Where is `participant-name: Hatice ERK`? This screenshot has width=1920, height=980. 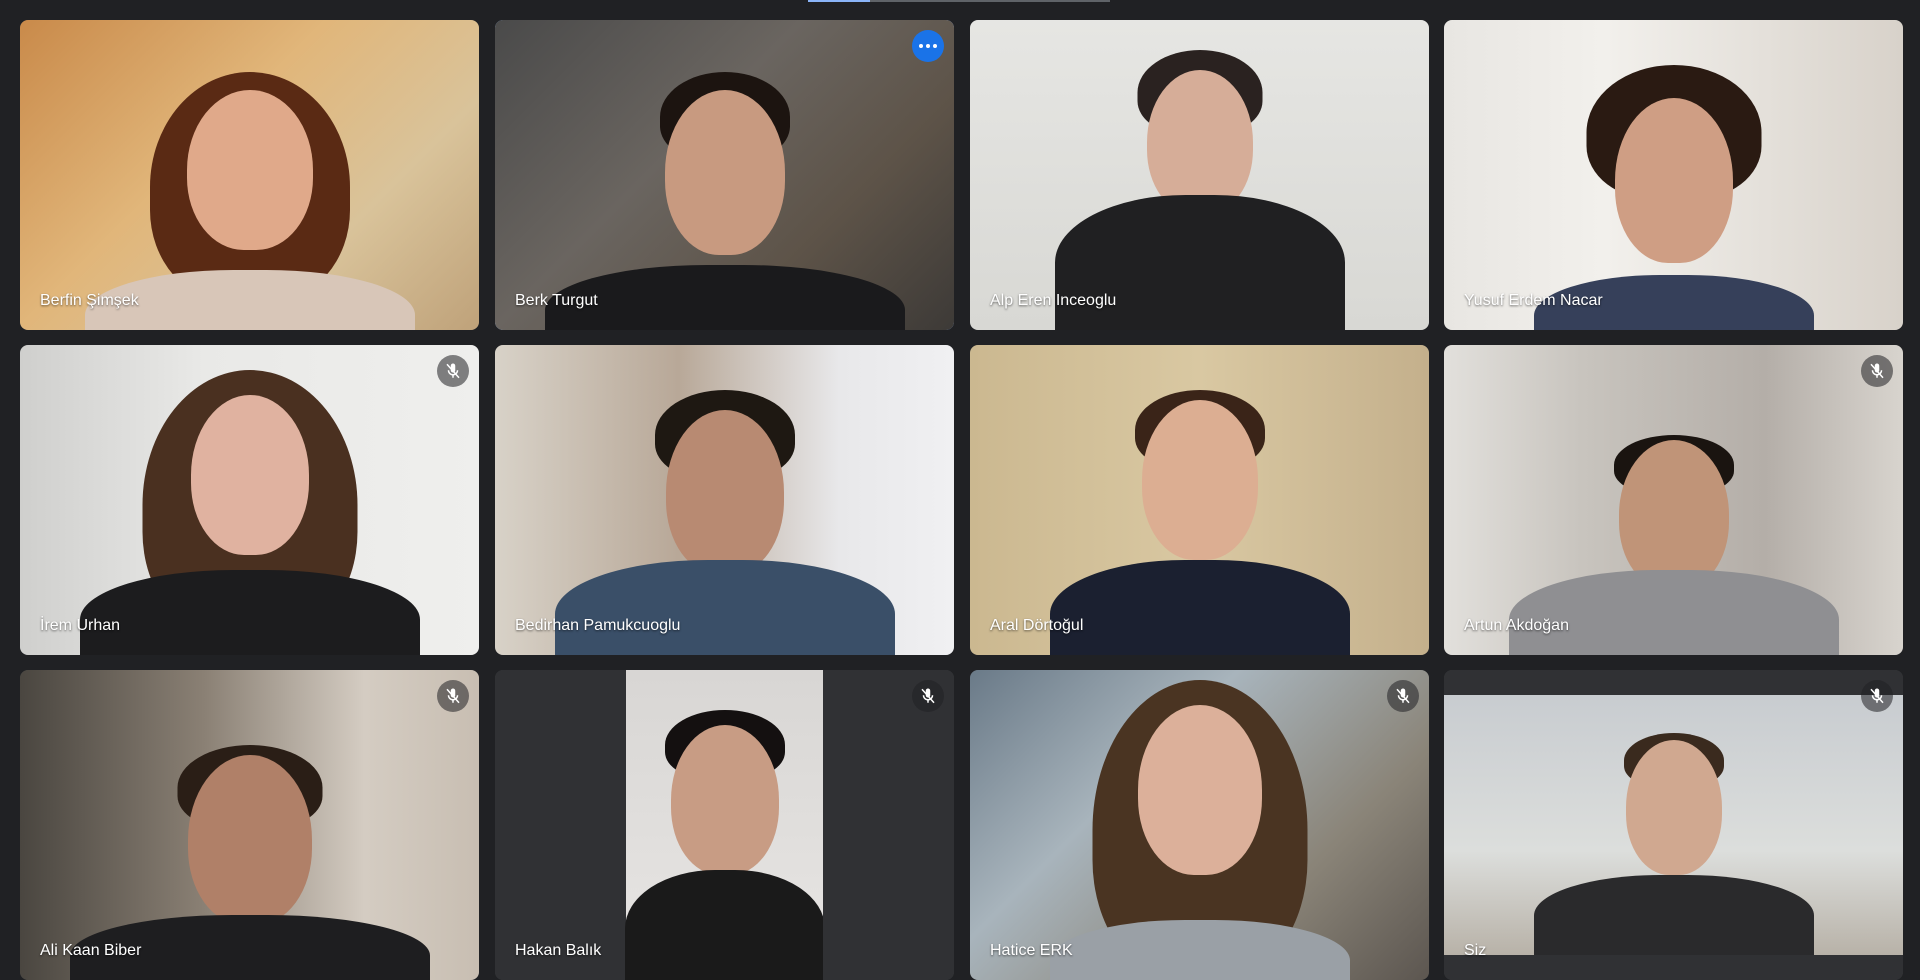
participant-name: Hatice ERK is located at coordinates (1031, 950).